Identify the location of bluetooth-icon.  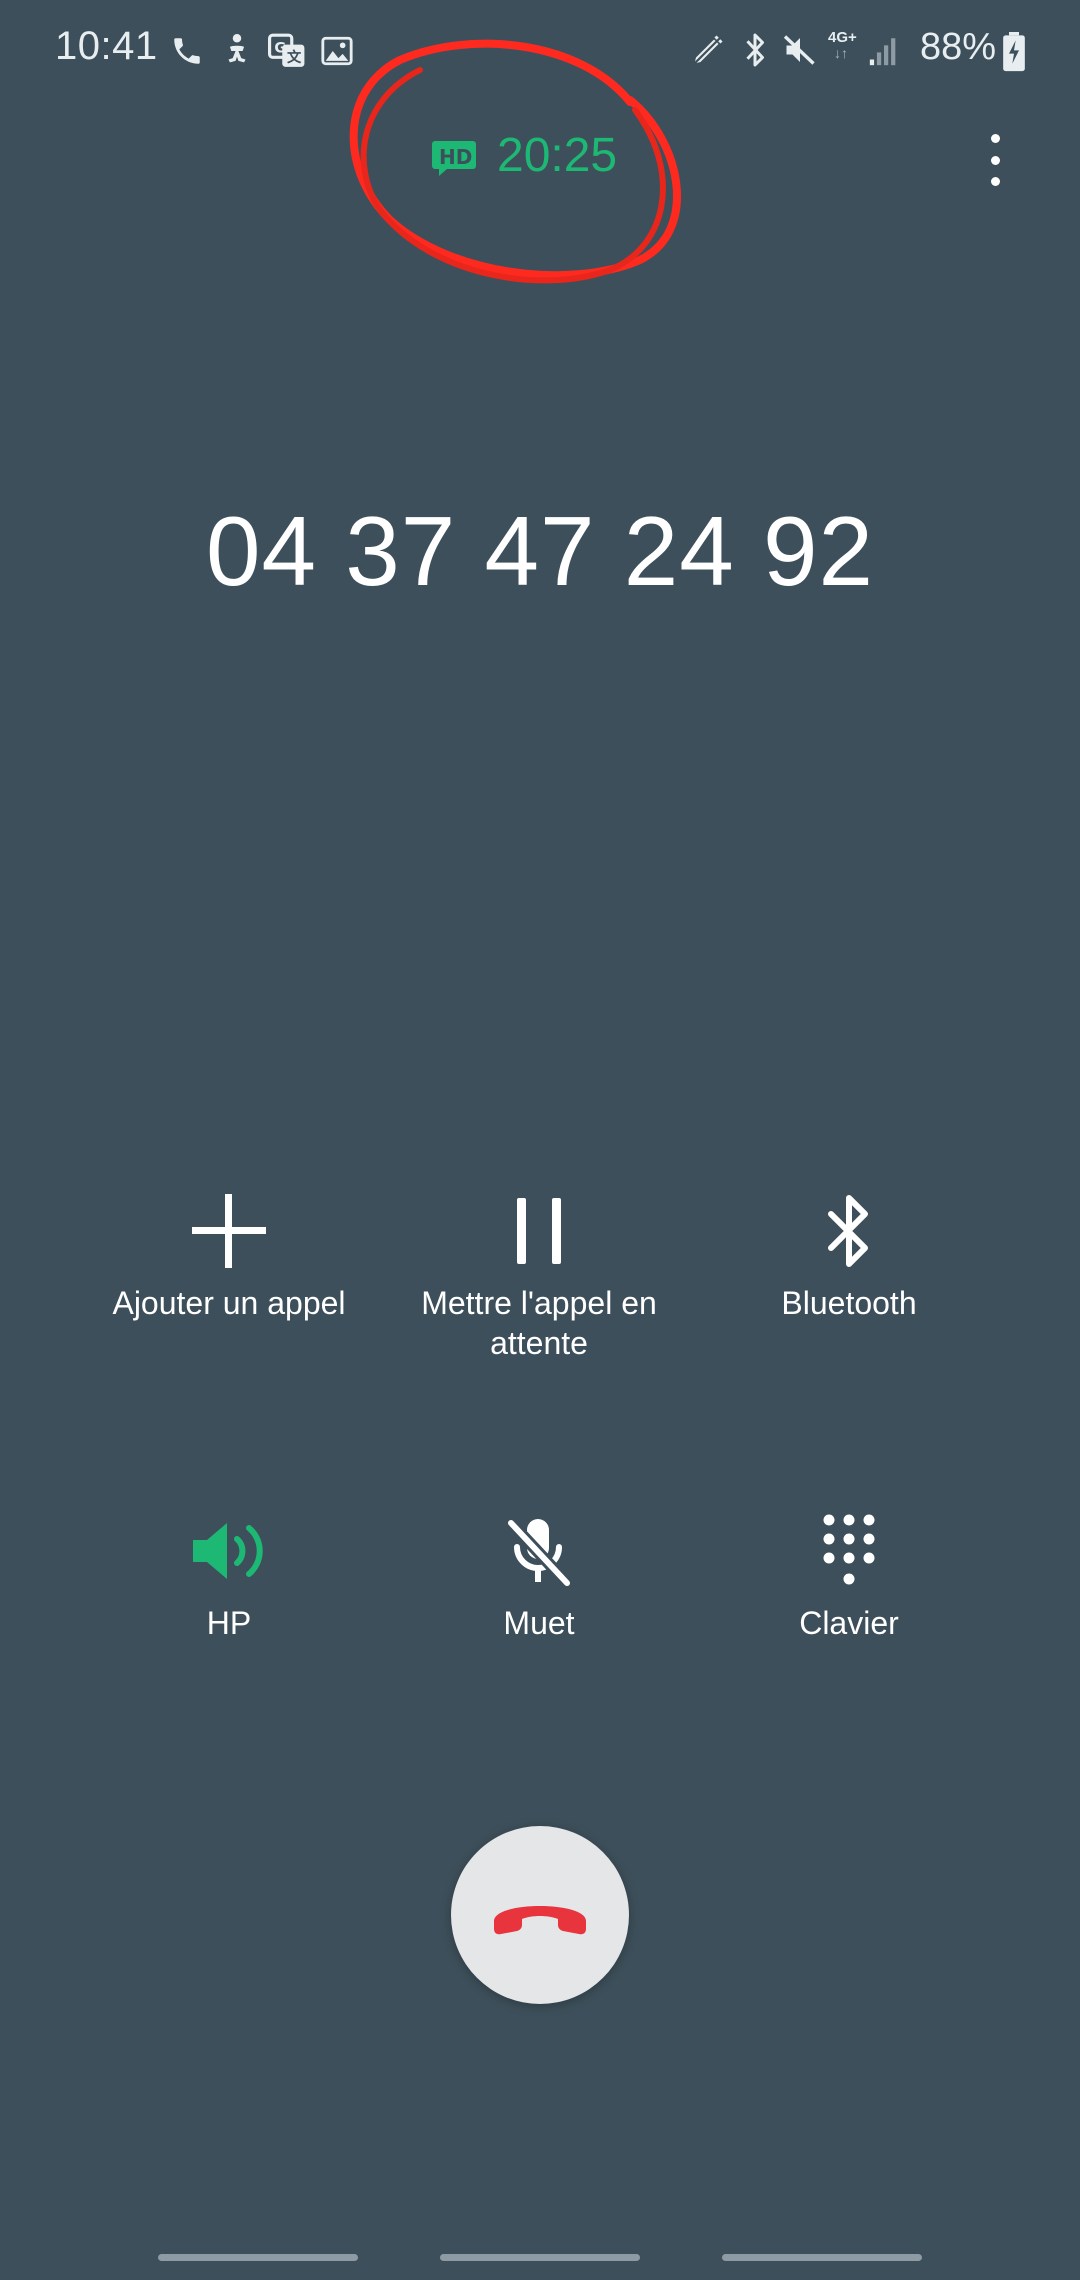
(755, 50).